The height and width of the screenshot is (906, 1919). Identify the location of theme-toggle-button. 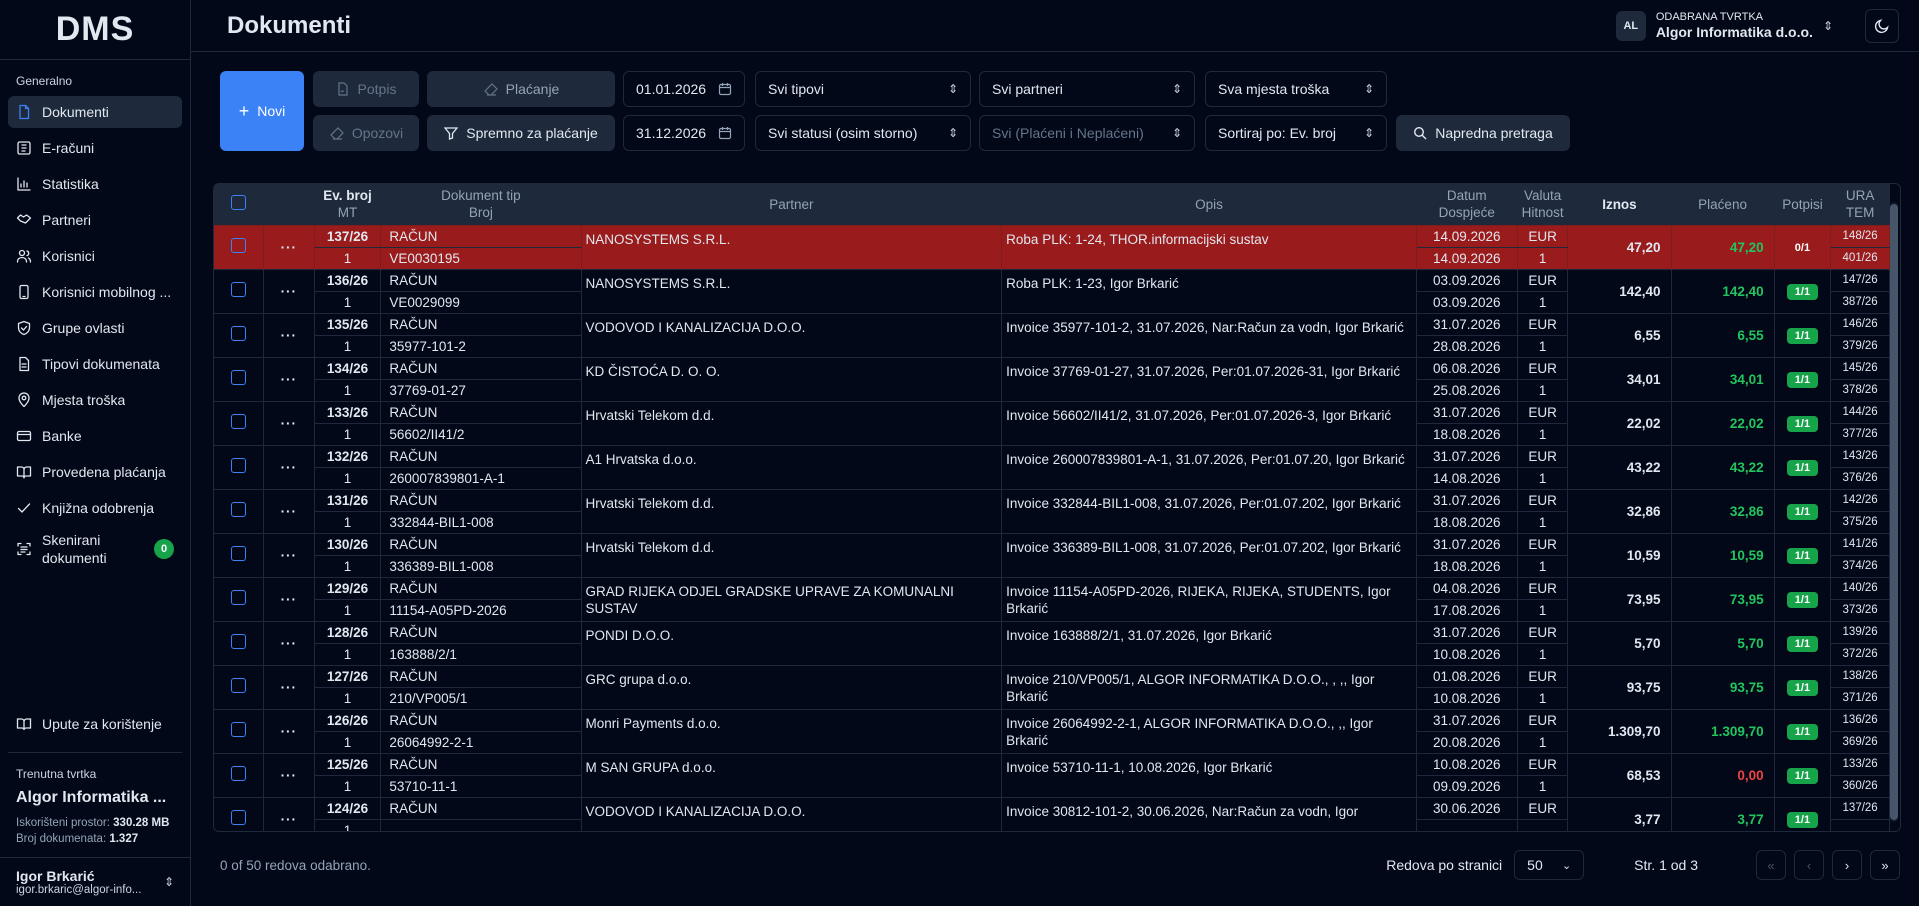
(1882, 25).